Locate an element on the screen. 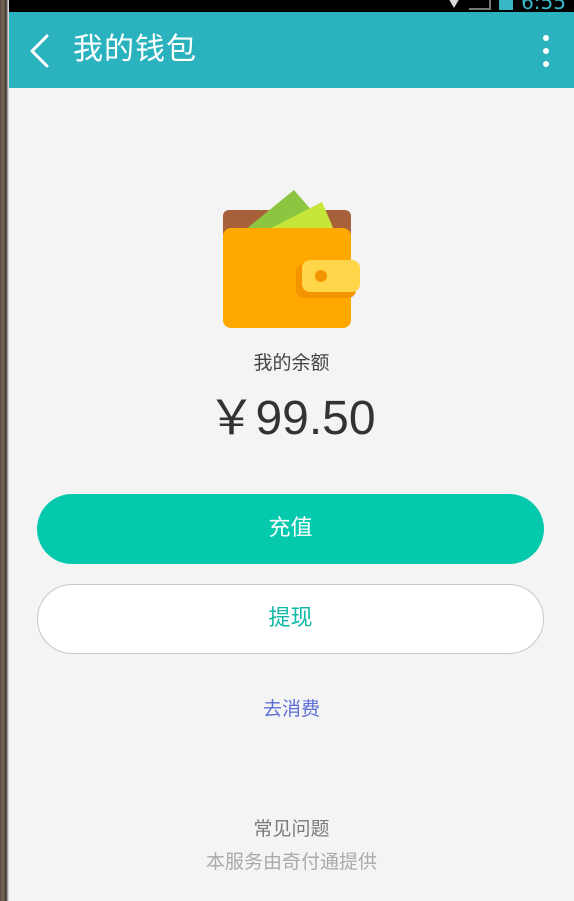 This screenshot has height=901, width=574. back-button is located at coordinates (41, 51).